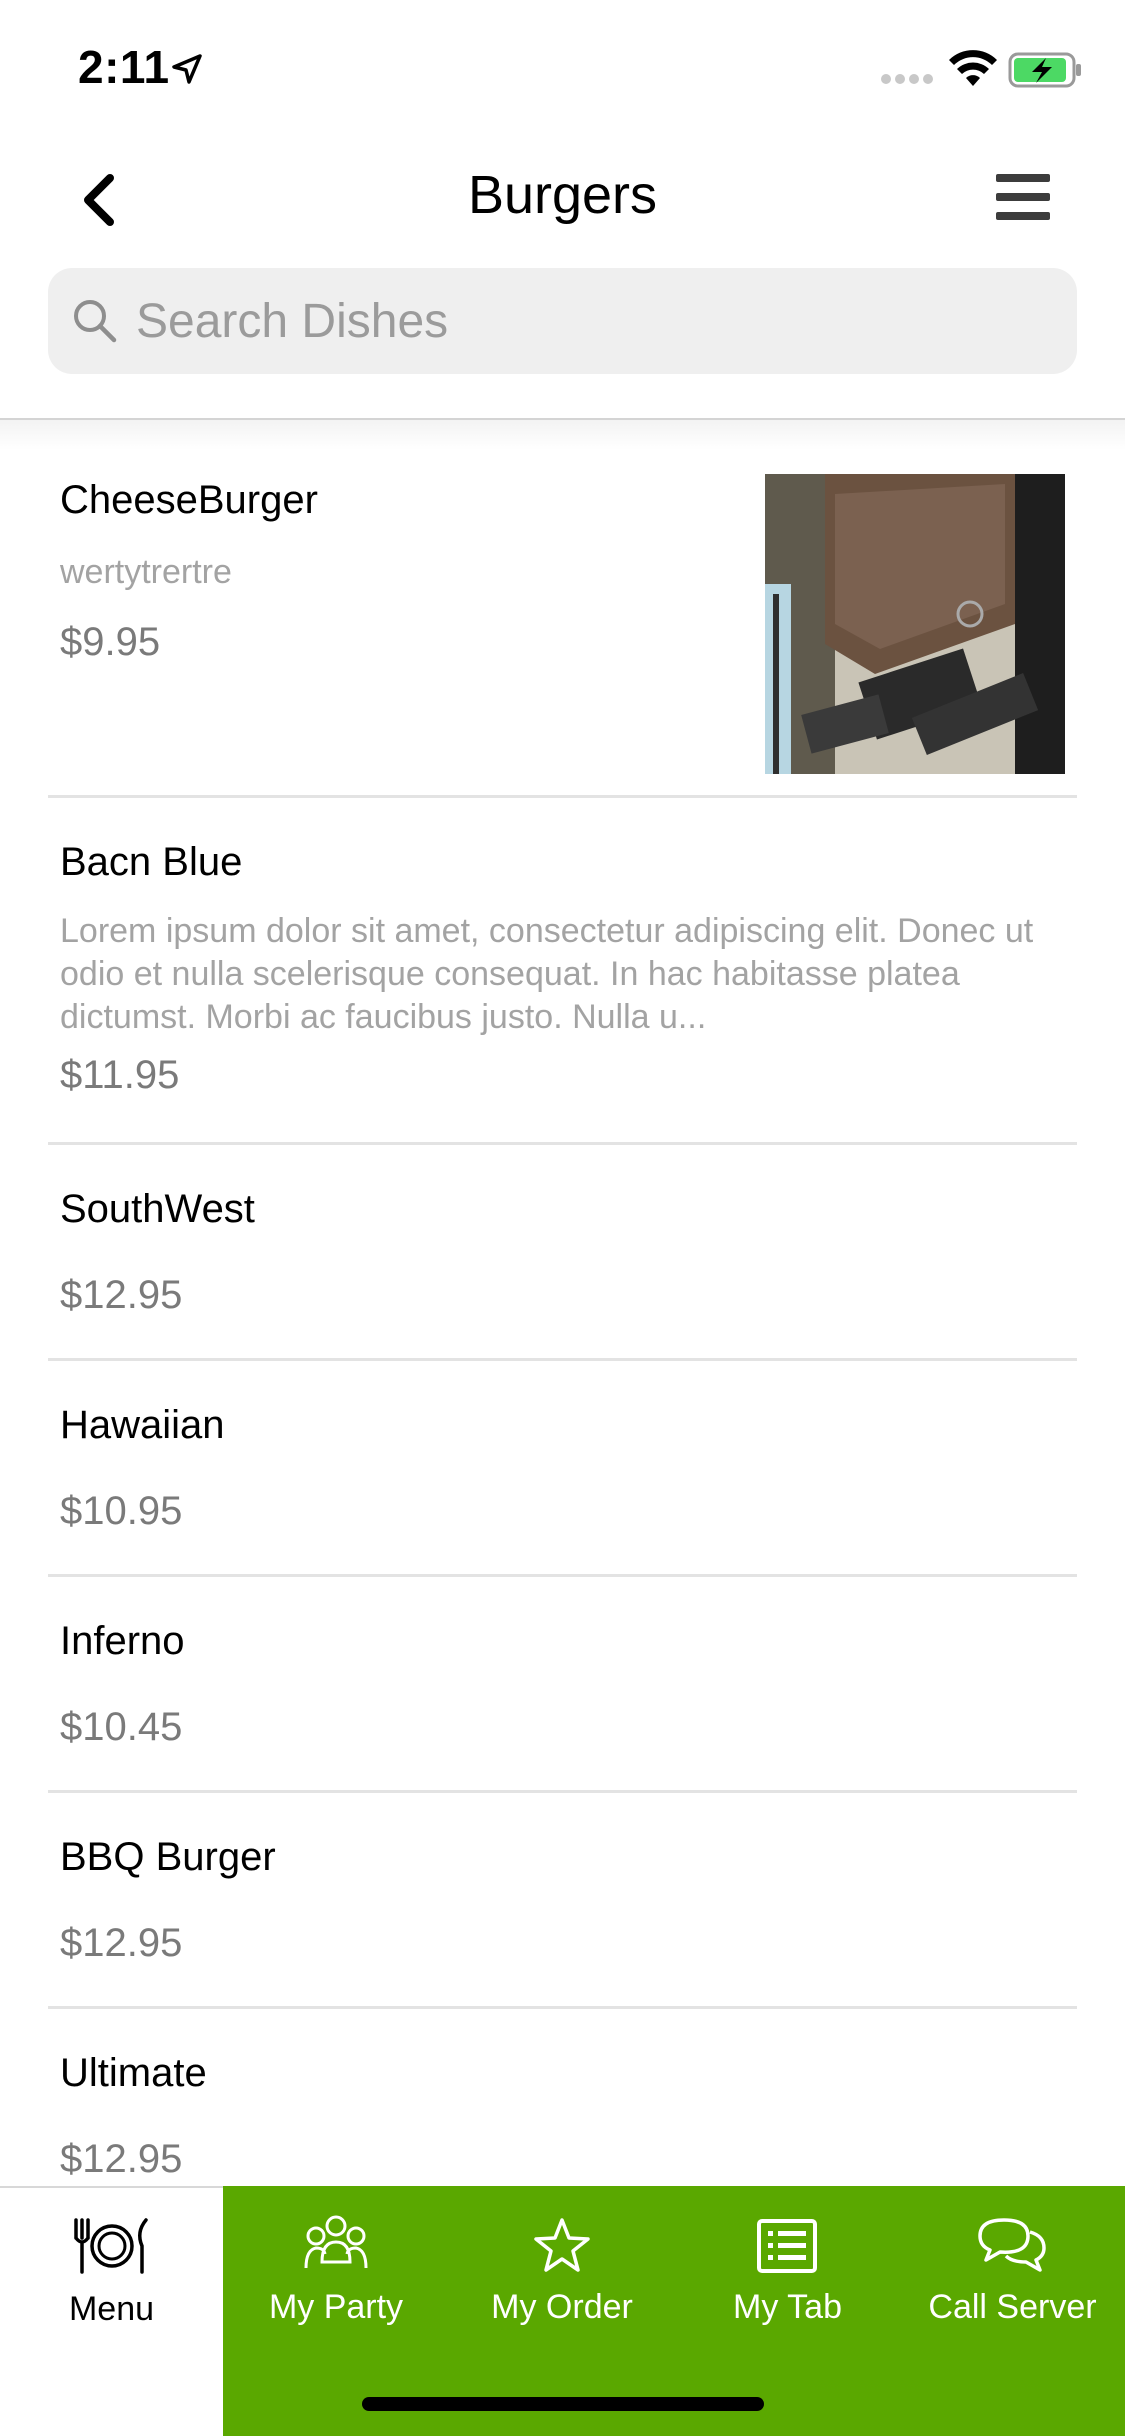 Image resolution: width=1125 pixels, height=2436 pixels. Describe the element at coordinates (562, 1901) in the screenshot. I see `dish-item-bbq-burger: BBQ Burger $12.95` at that location.